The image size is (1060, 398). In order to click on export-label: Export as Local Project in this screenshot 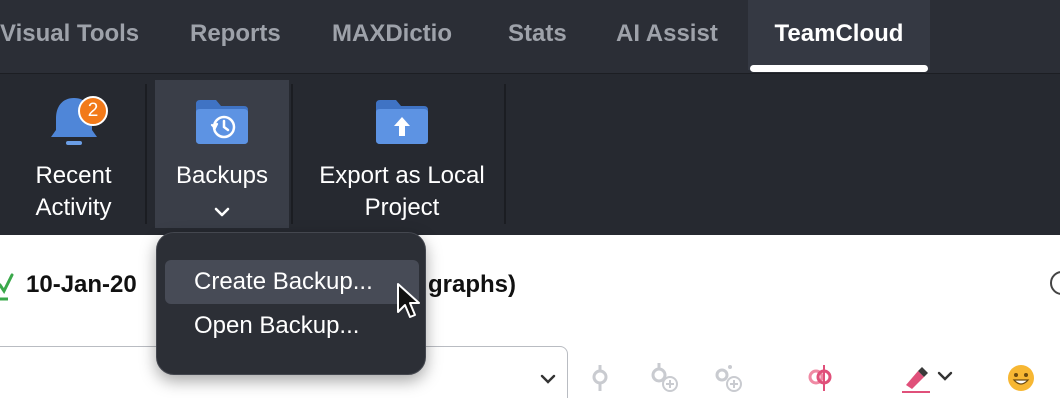, I will do `click(402, 192)`.